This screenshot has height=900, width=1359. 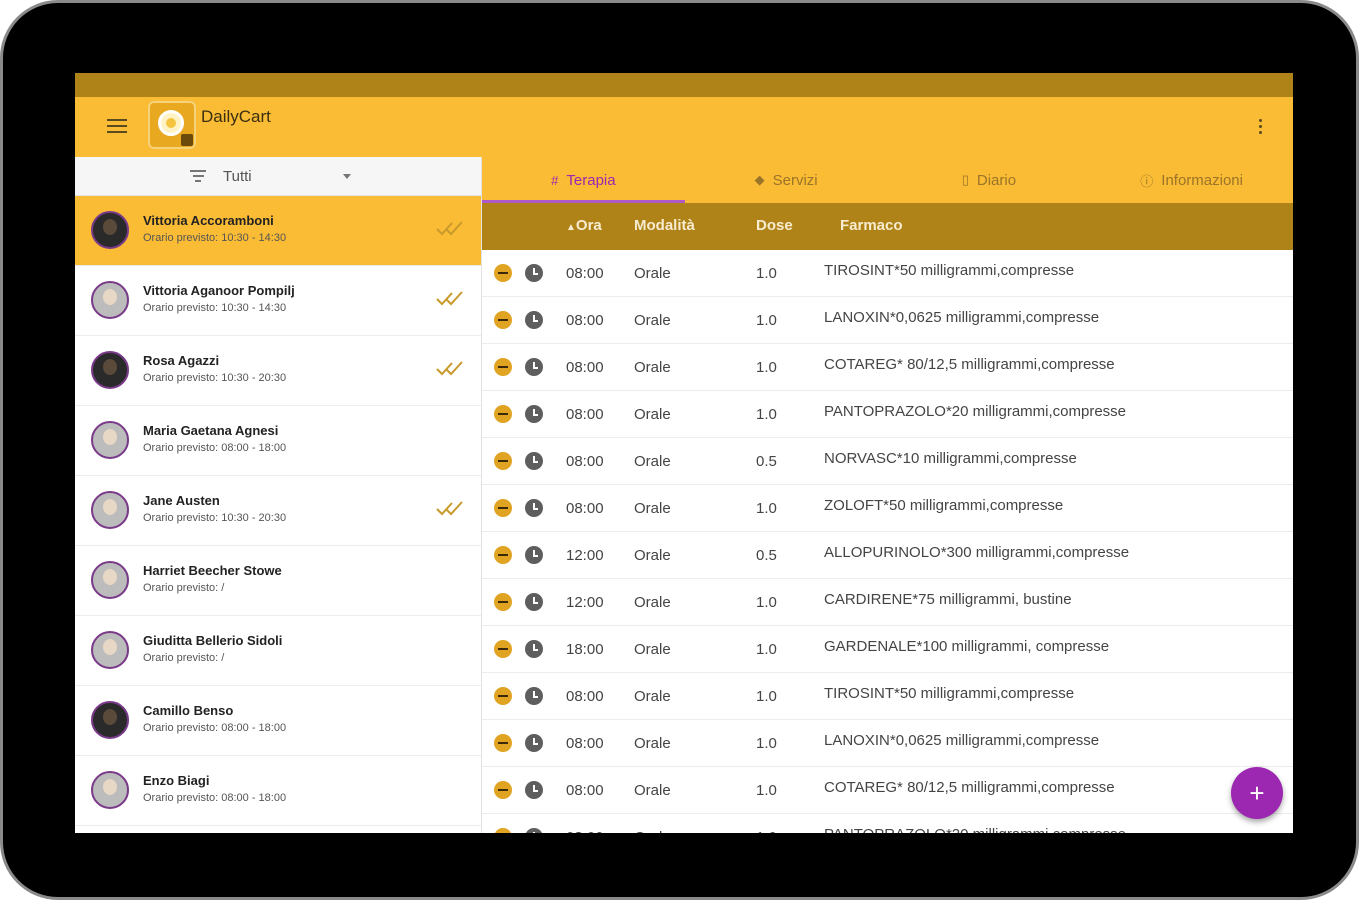 I want to click on patient-list-item: Harriet Beecher Stowe Orario previsto: /, so click(x=278, y=581).